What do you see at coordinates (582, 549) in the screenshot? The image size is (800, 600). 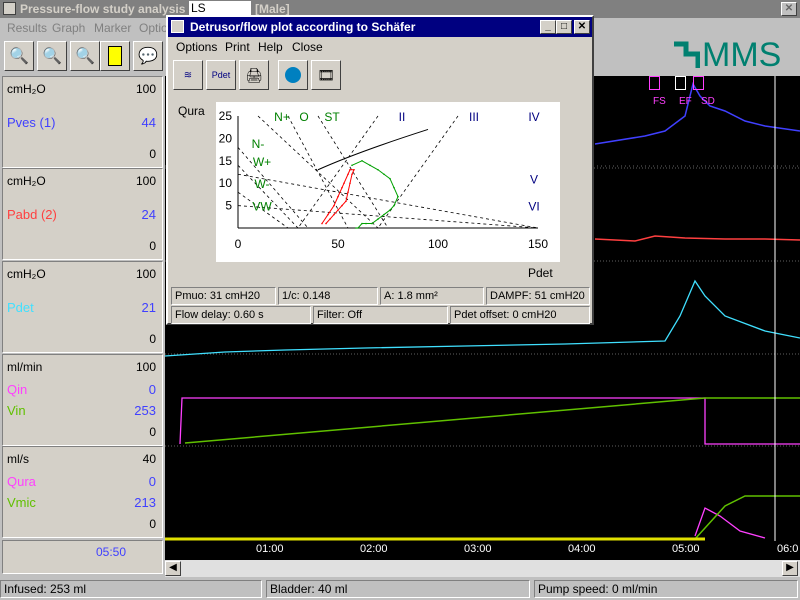 I see `time-tick: 04:00` at bounding box center [582, 549].